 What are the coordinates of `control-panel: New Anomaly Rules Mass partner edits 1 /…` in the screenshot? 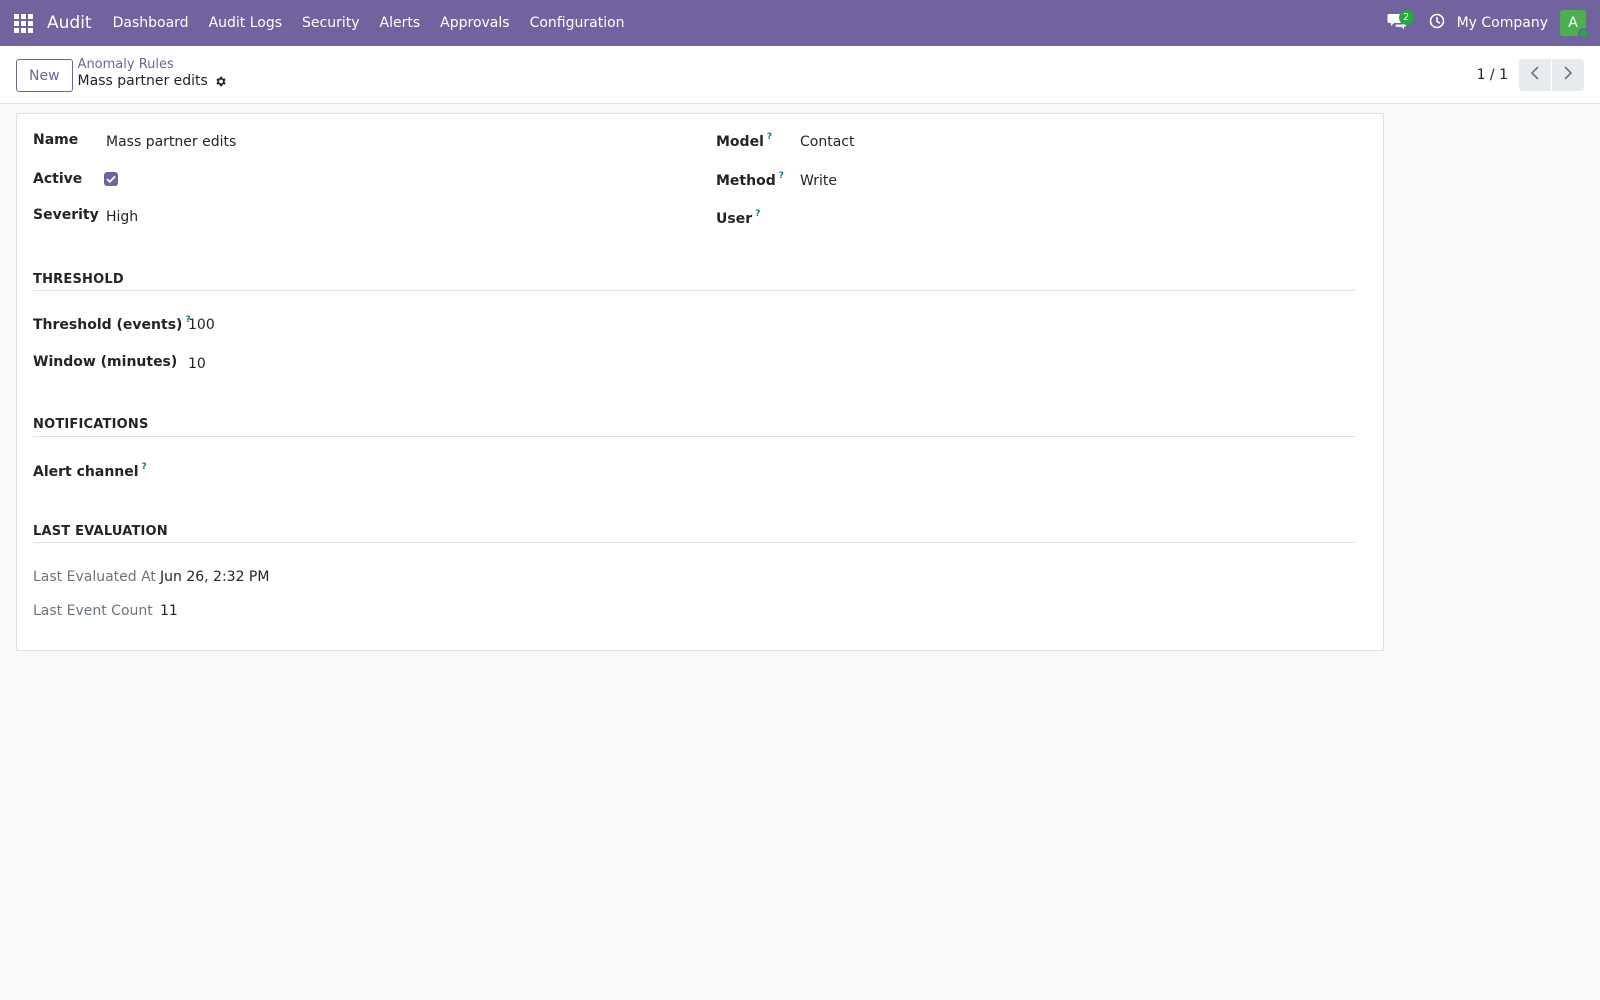 It's located at (800, 75).